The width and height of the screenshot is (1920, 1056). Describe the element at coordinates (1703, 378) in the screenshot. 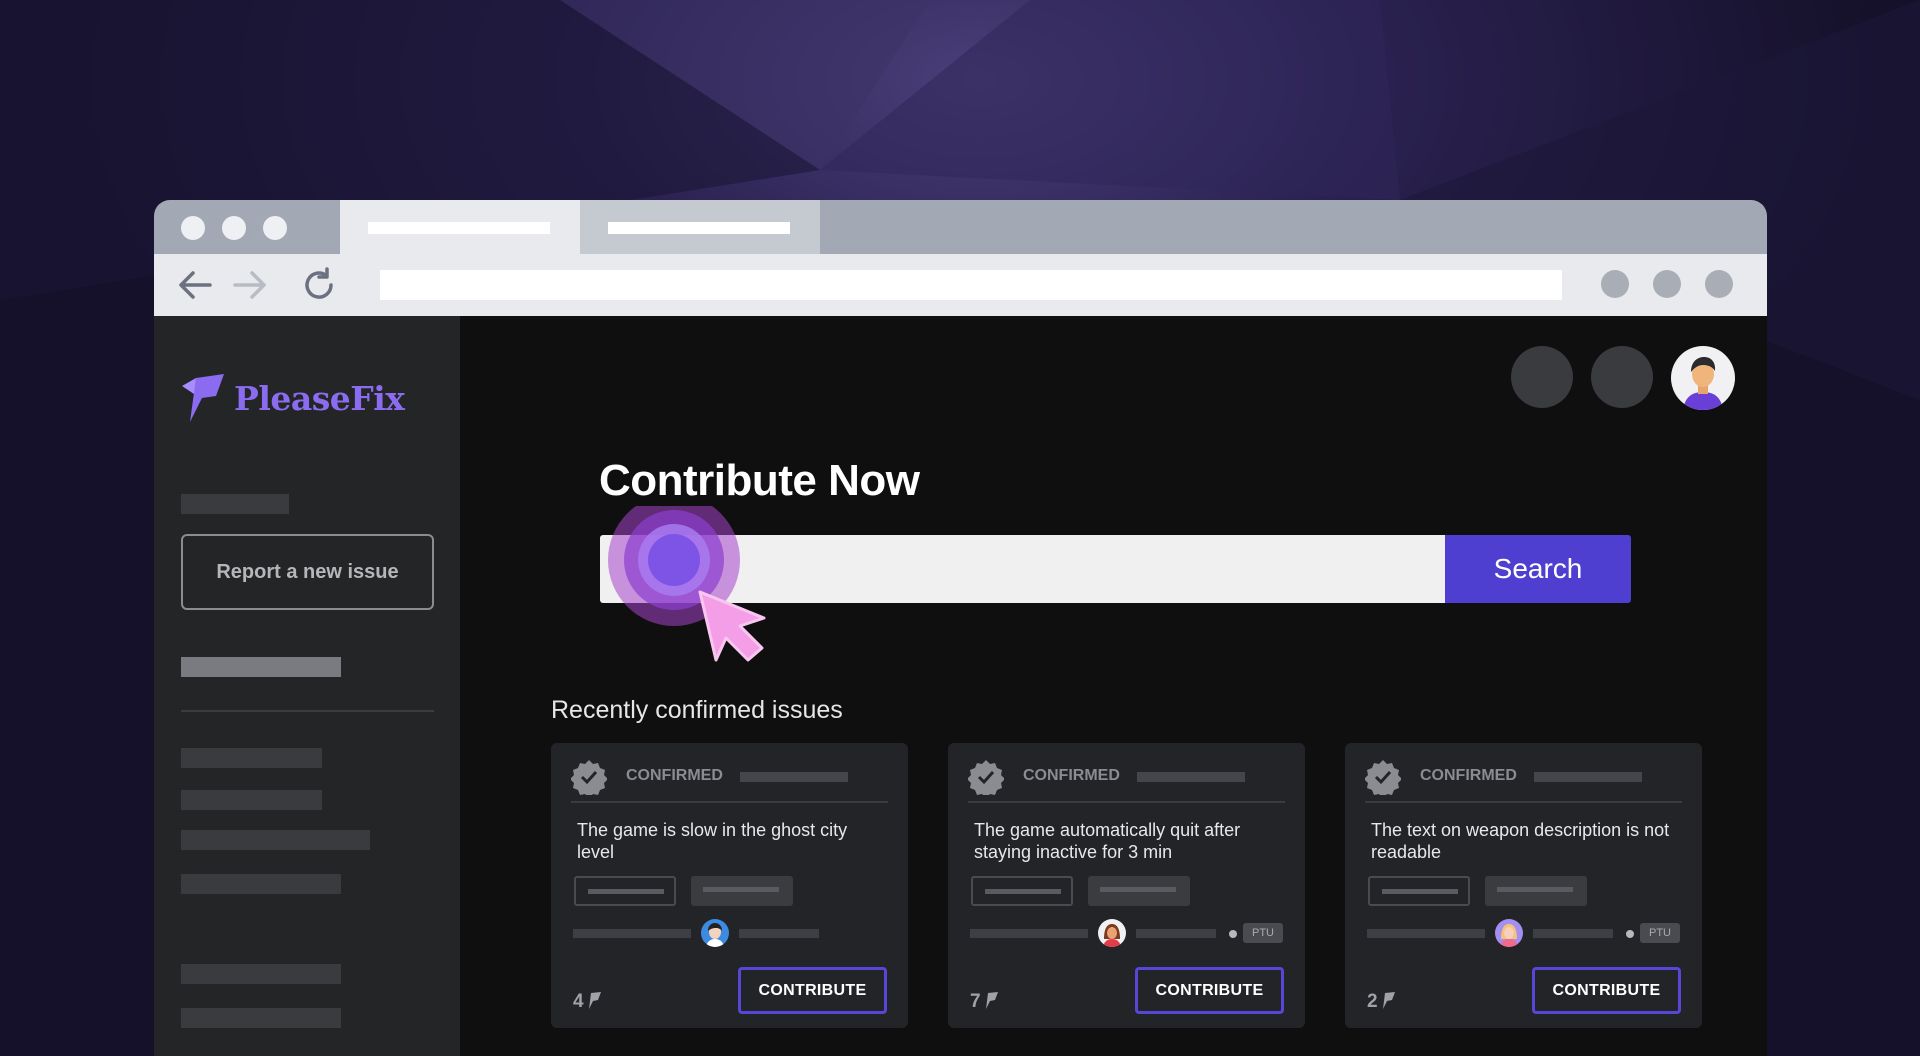

I see `user-avatar` at that location.